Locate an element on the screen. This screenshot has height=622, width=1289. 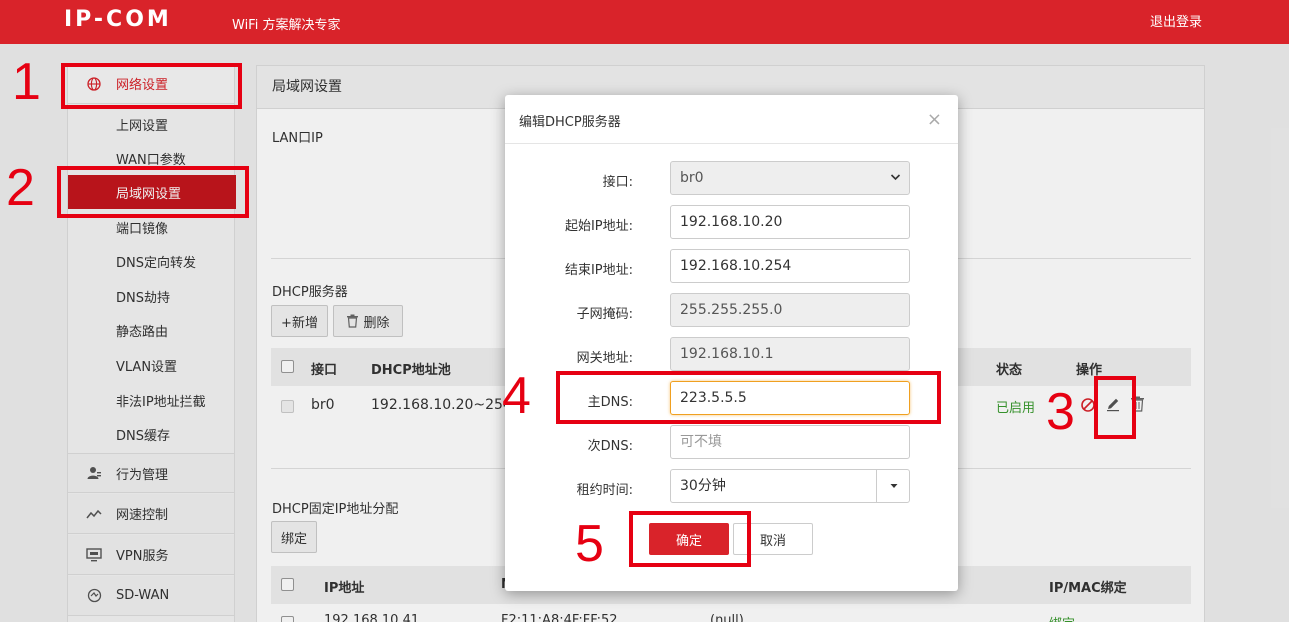
sidebar-sub-ip-block: 非法IP地址拦截 is located at coordinates (151, 400).